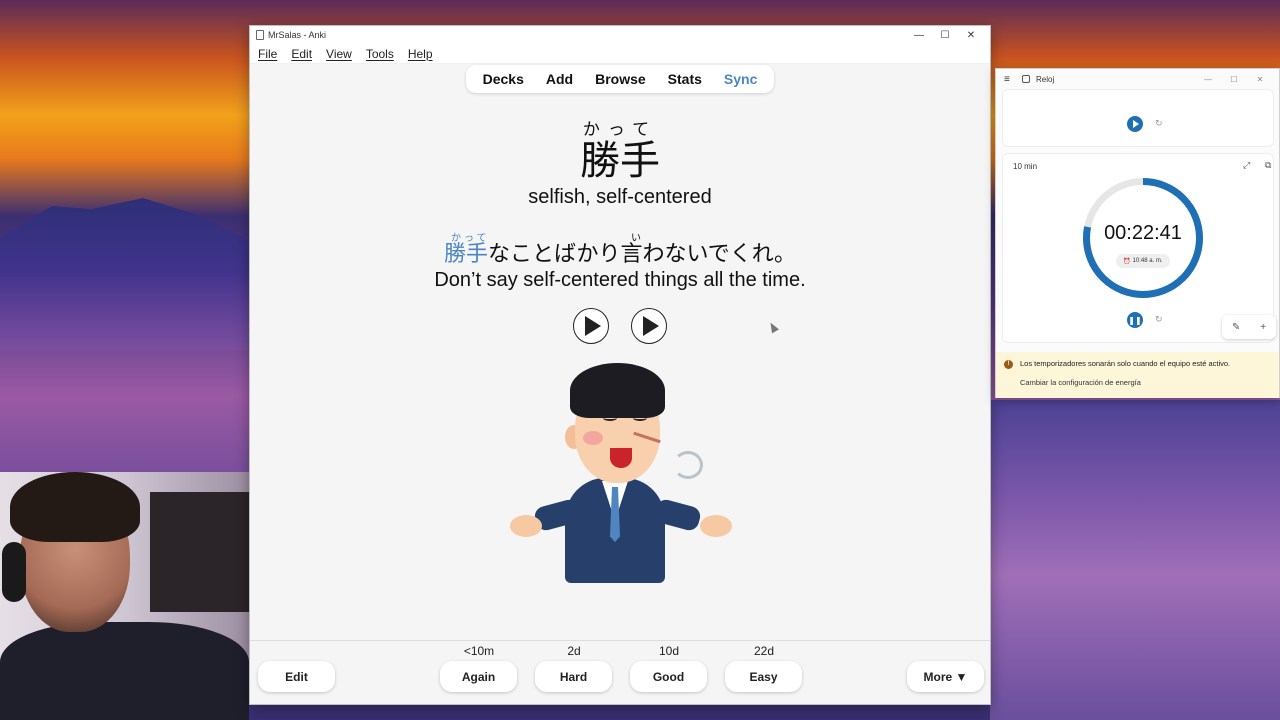 This screenshot has width=1280, height=720. I want to click on top-nav: Decks Add Browse Stats Sync, so click(620, 79).